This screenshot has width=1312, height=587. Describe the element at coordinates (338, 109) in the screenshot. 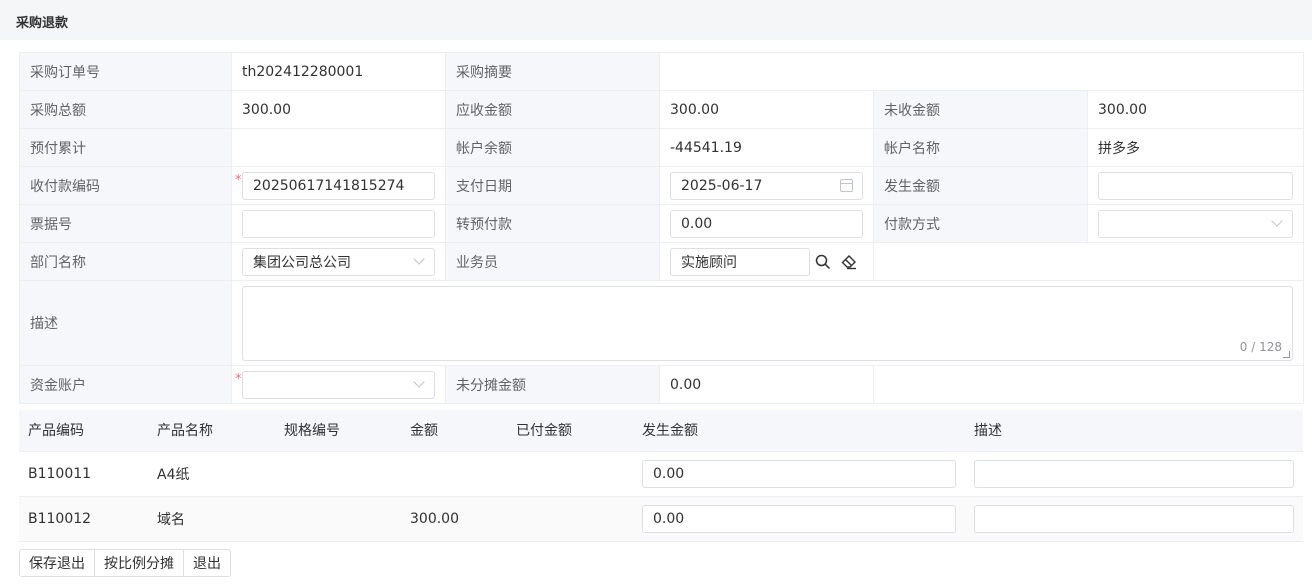

I see `total-value: 300.00` at that location.